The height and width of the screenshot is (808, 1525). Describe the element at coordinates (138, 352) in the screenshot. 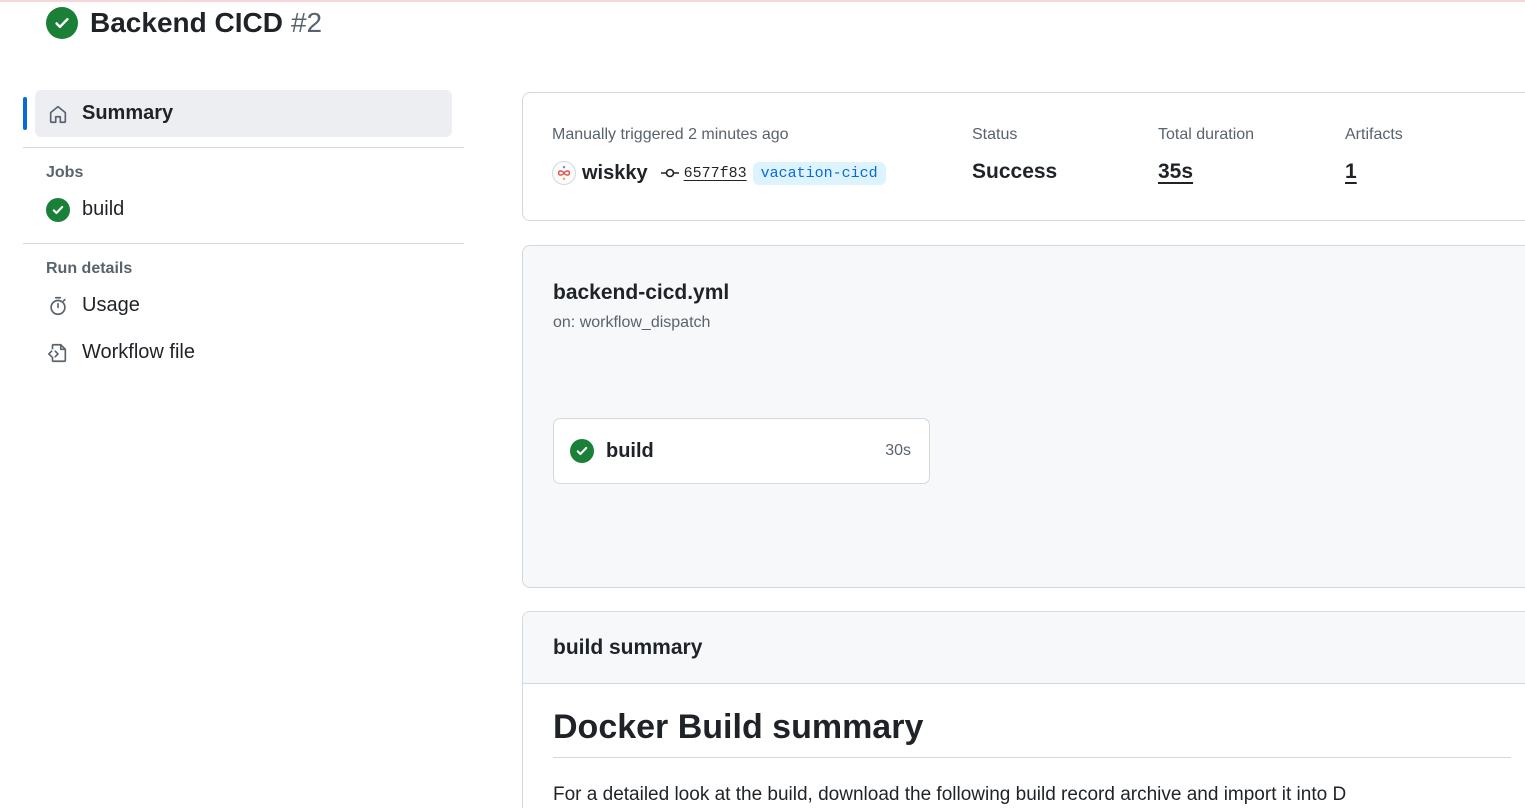

I see `sidebar-item-label: Workflow file` at that location.